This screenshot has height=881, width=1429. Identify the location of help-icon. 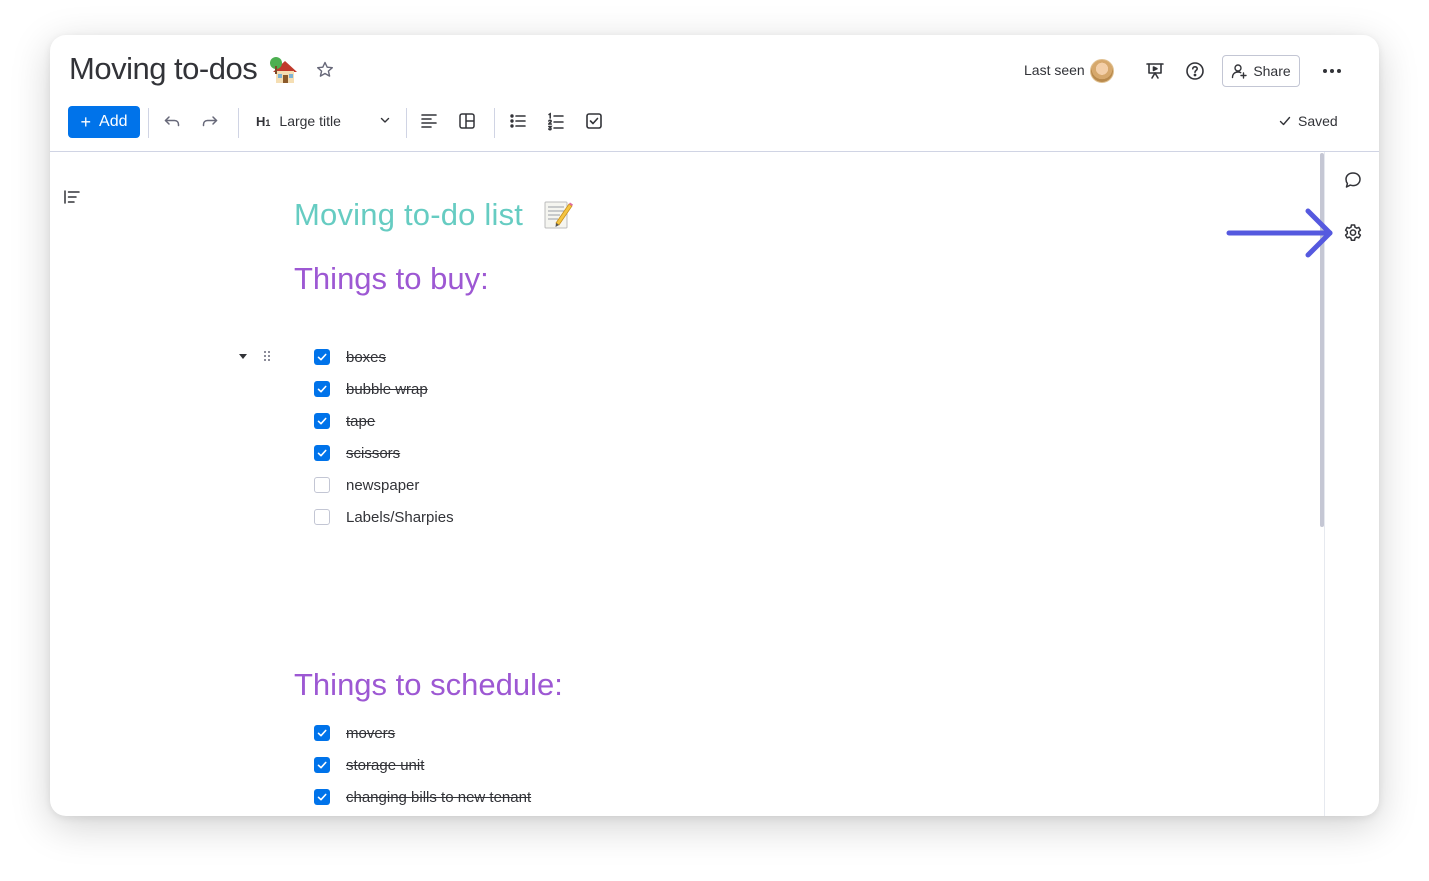
(1195, 71).